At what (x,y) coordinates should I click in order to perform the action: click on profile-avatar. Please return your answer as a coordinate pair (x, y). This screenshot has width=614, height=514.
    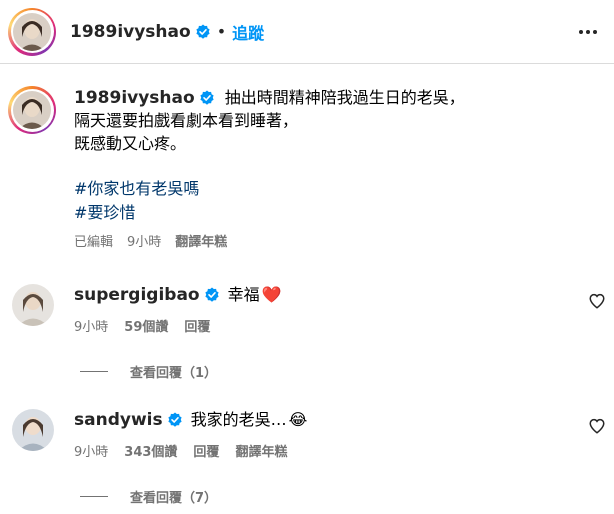
    Looking at the image, I should click on (32, 31).